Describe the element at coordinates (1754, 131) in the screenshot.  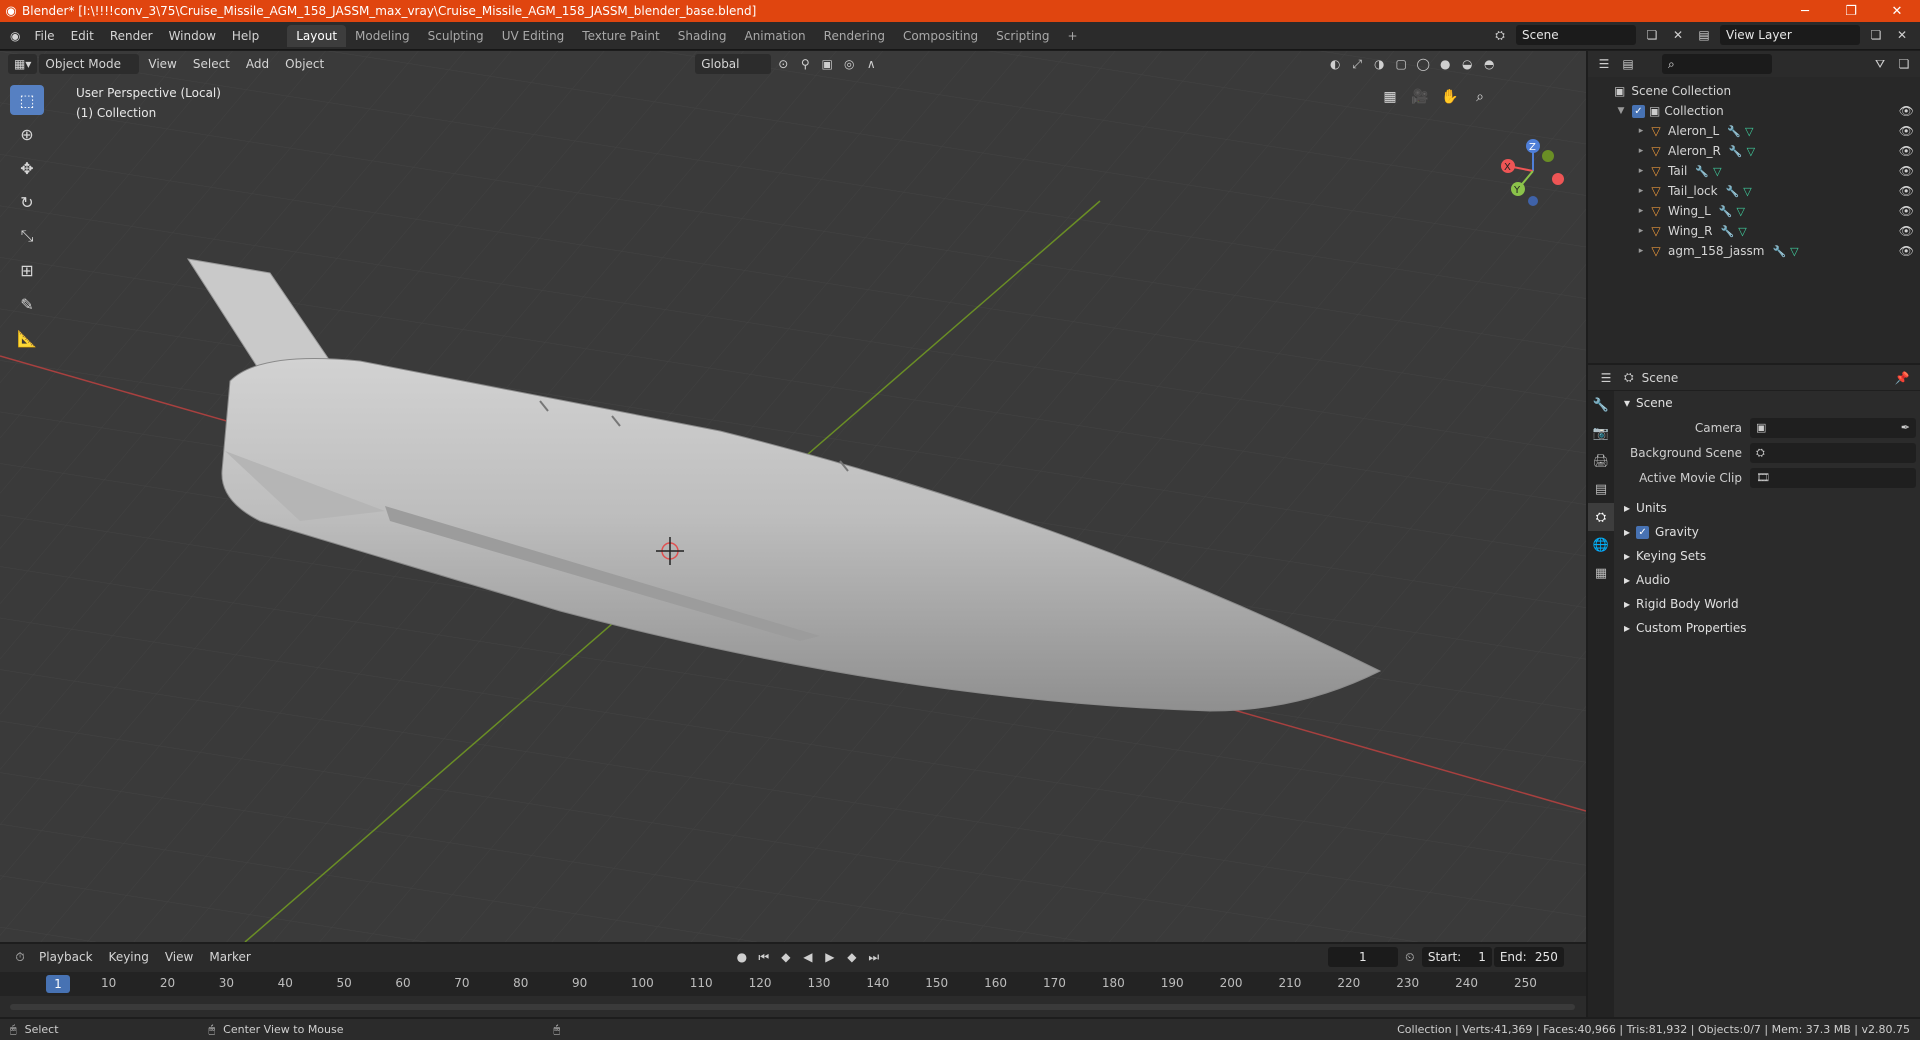
I see `outliner-item: ▸ ▽ Aleron_L 🔧 ▽ 👁` at that location.